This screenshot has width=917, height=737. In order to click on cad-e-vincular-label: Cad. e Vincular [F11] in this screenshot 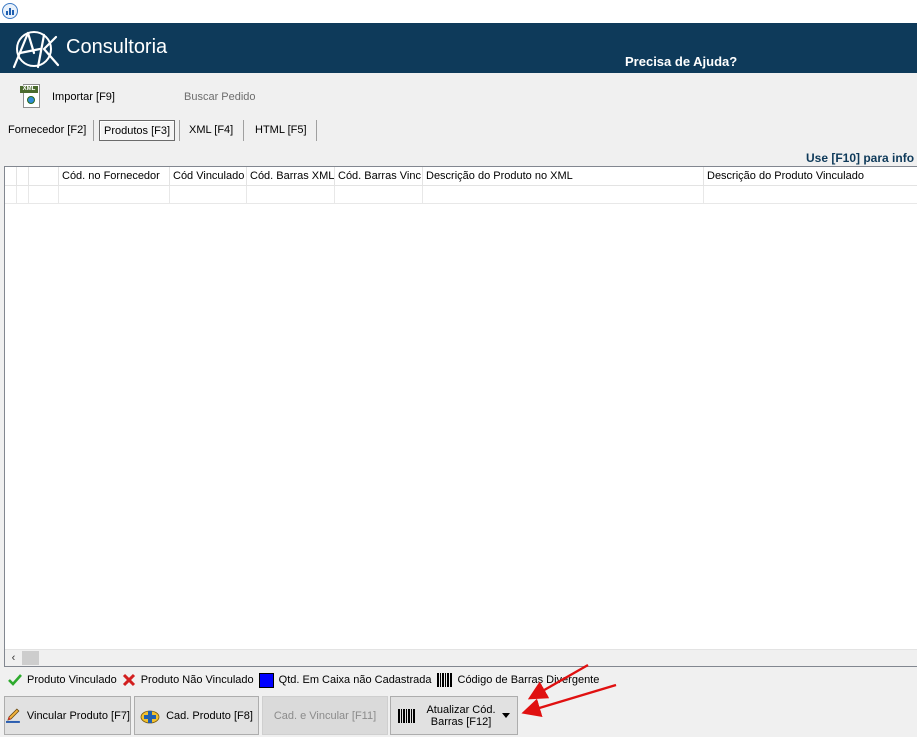, I will do `click(325, 715)`.